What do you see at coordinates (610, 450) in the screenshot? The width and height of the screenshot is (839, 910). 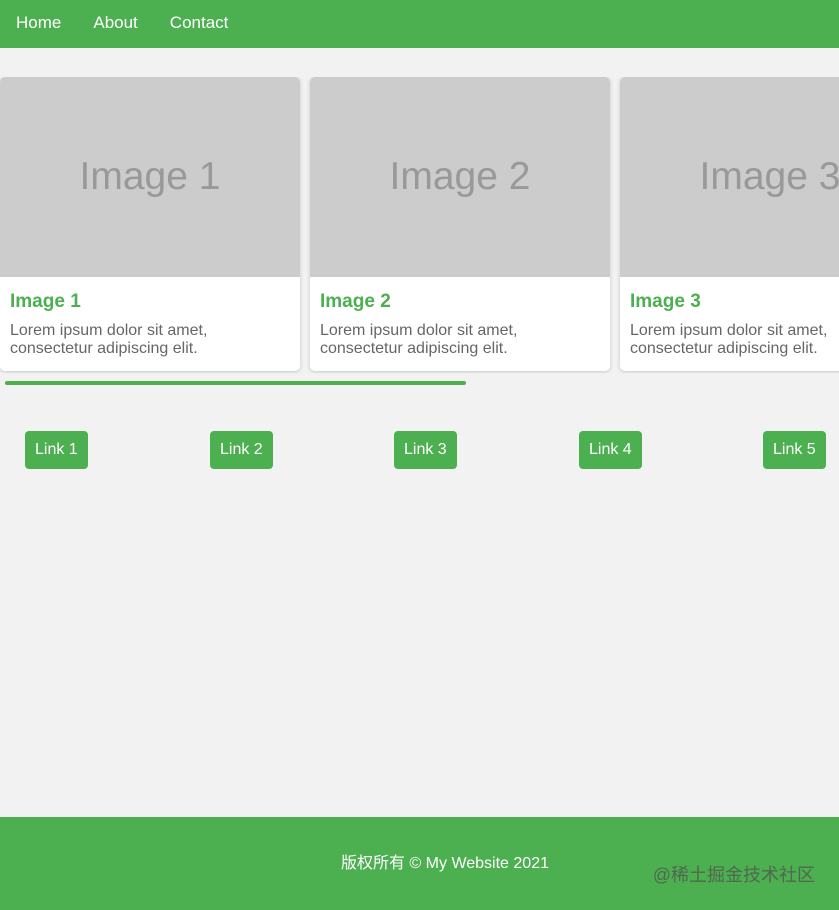 I see `link-4-button: Link 4` at bounding box center [610, 450].